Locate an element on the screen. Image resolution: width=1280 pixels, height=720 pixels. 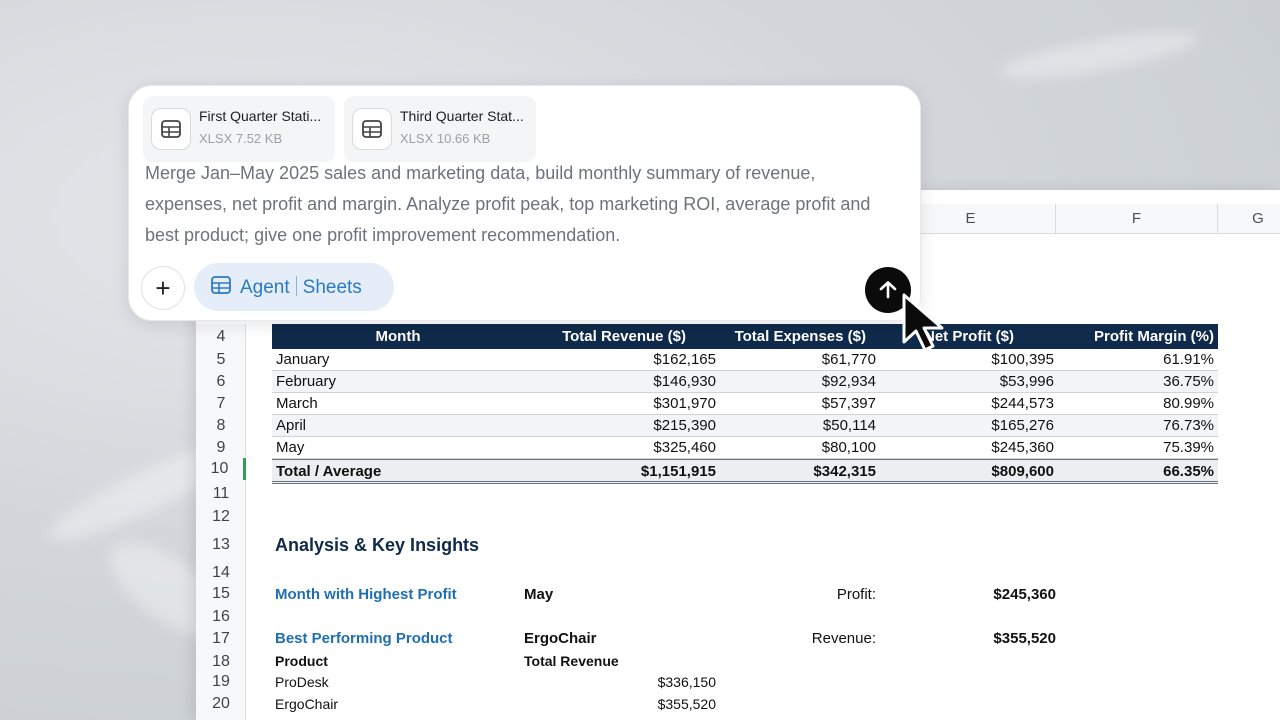
row-number: 16 is located at coordinates (221, 617).